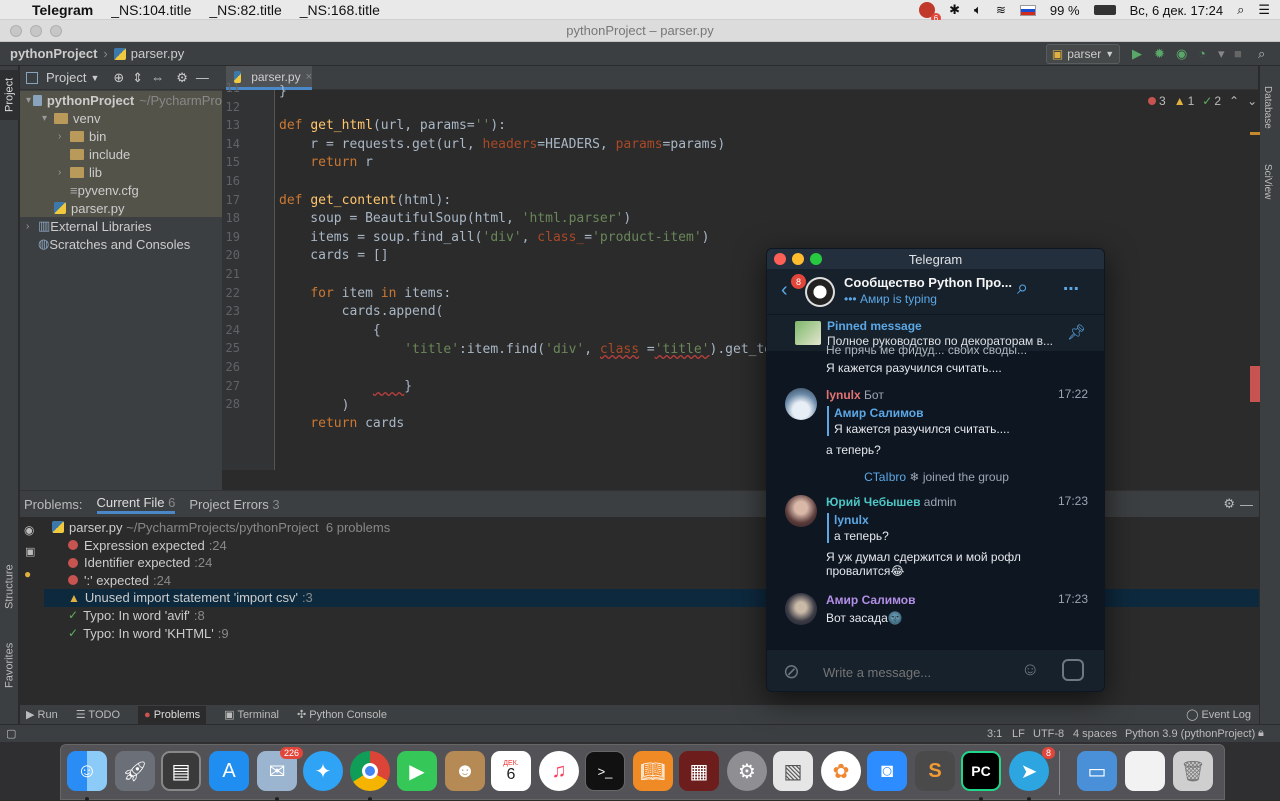 The height and width of the screenshot is (801, 1280). Describe the element at coordinates (887, 771) in the screenshot. I see `zoom-icon: ◙` at that location.